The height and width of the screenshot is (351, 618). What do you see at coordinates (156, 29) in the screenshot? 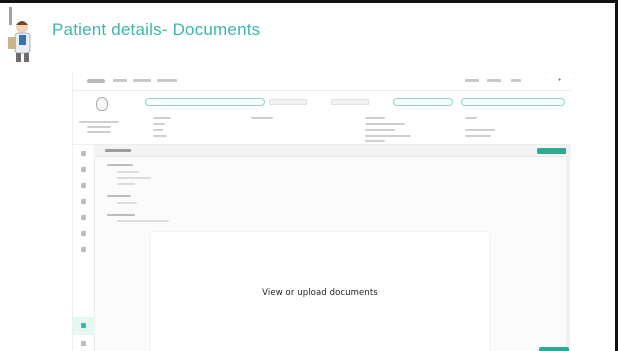
I see `slide-title: Patient details- Documents` at bounding box center [156, 29].